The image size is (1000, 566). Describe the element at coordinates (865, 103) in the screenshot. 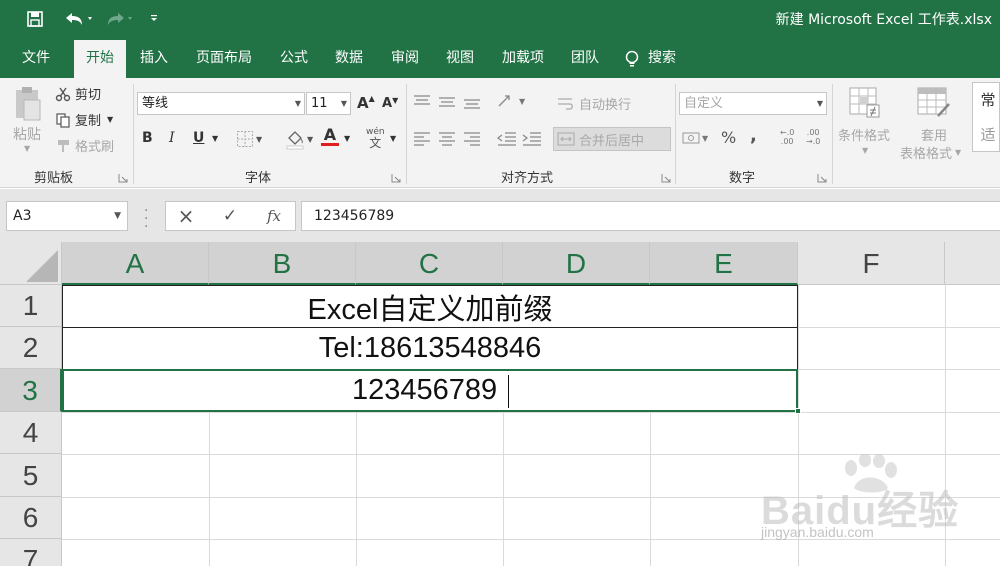

I see `conditional-format-icon` at that location.